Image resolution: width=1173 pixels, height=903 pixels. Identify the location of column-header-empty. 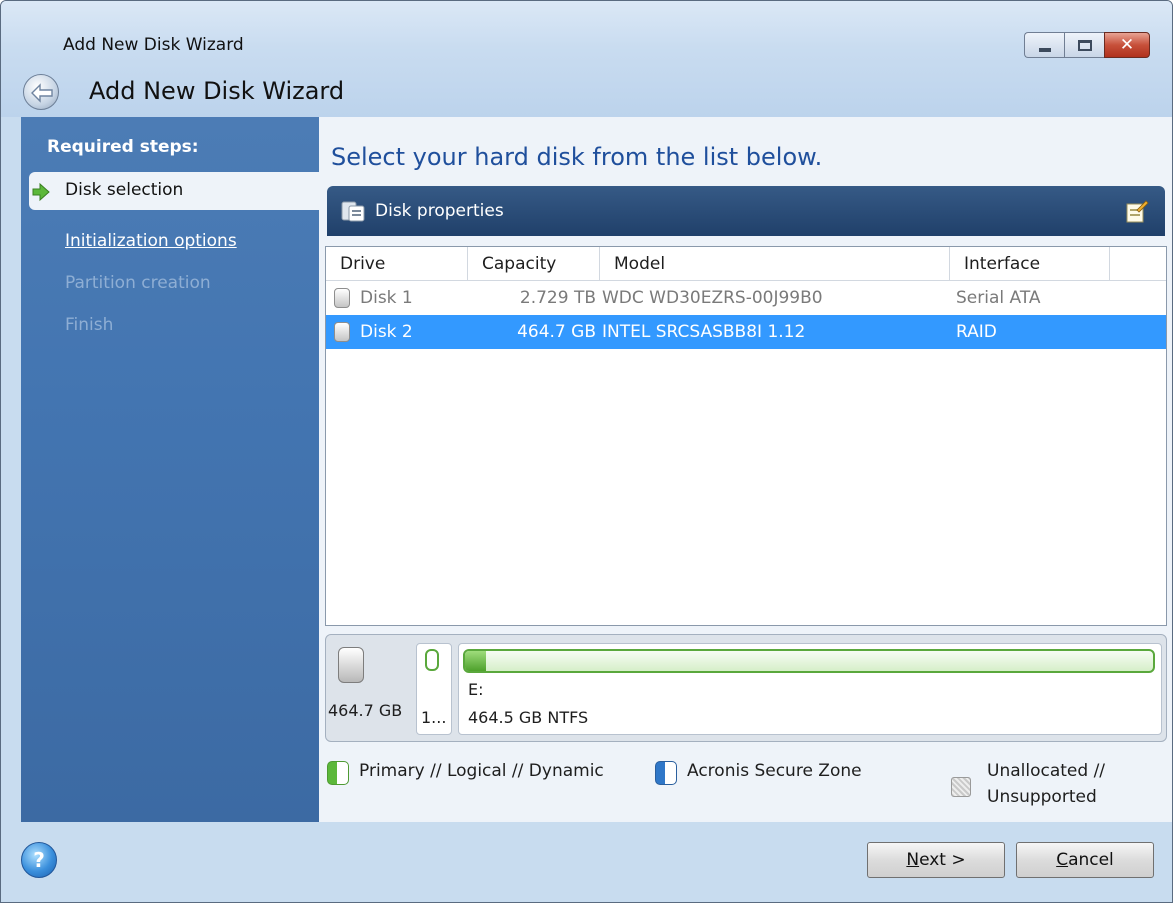
(1138, 264).